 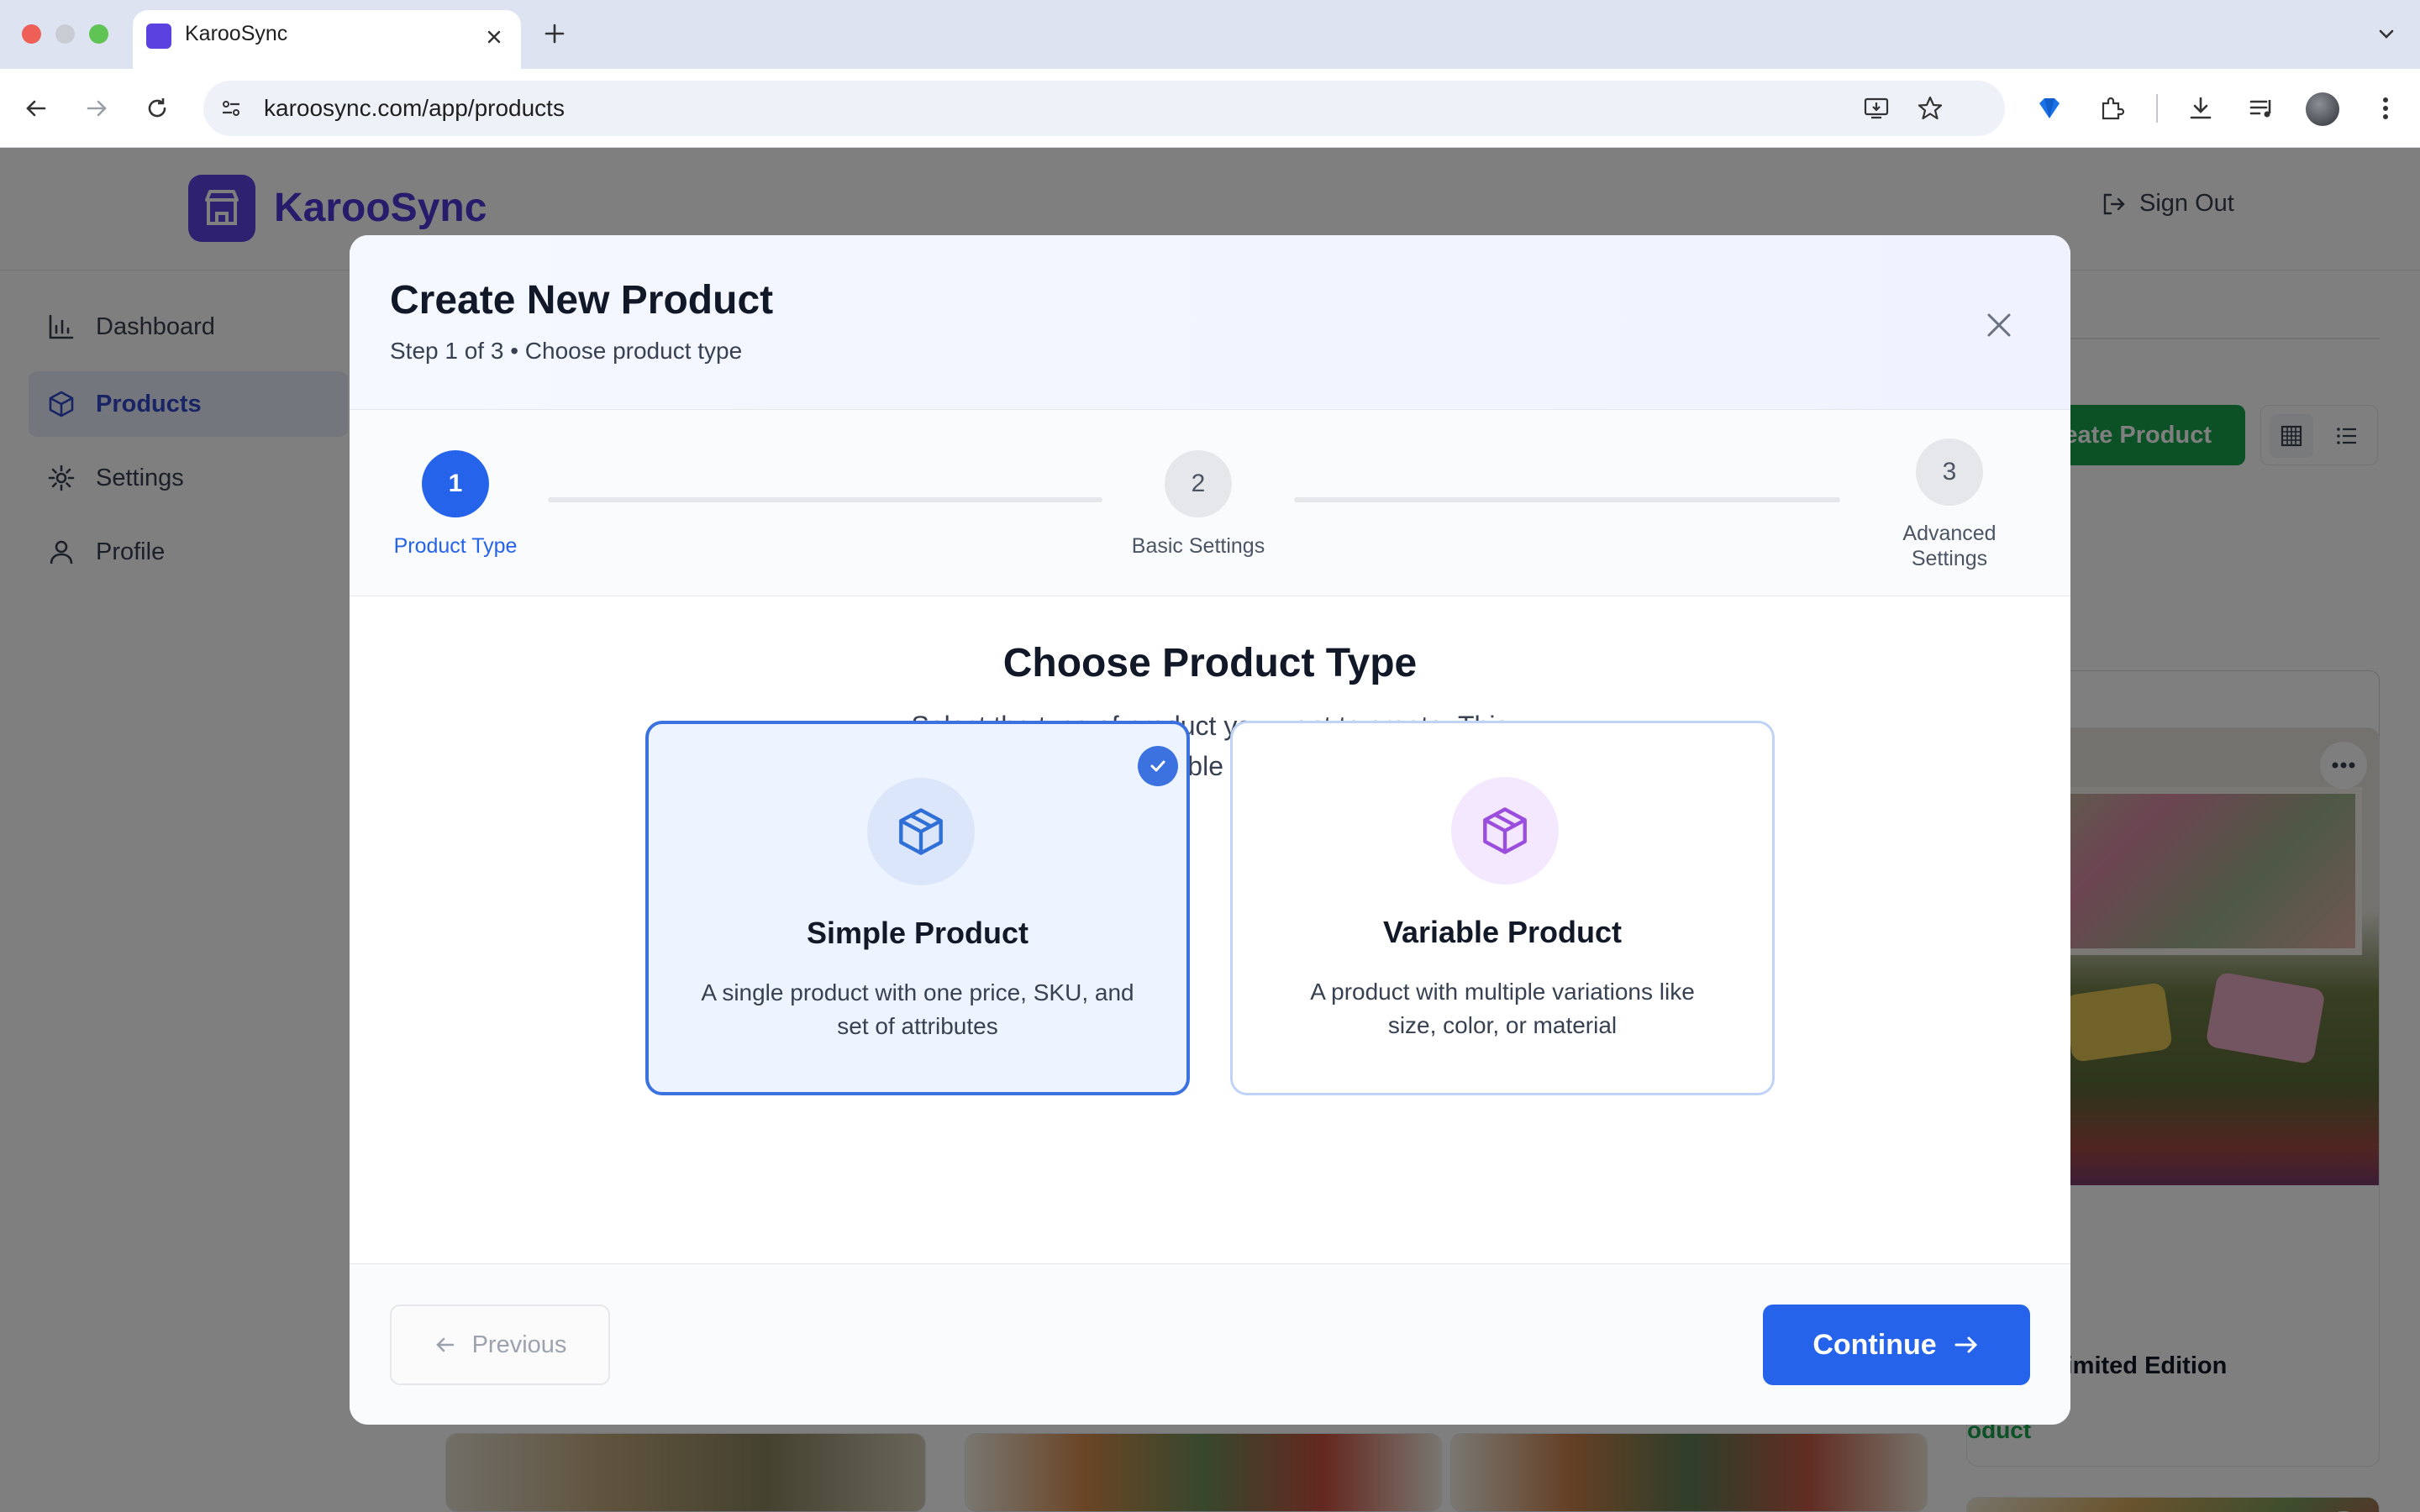 What do you see at coordinates (1104, 108) in the screenshot?
I see `address-bar: karoosync.com/app/products` at bounding box center [1104, 108].